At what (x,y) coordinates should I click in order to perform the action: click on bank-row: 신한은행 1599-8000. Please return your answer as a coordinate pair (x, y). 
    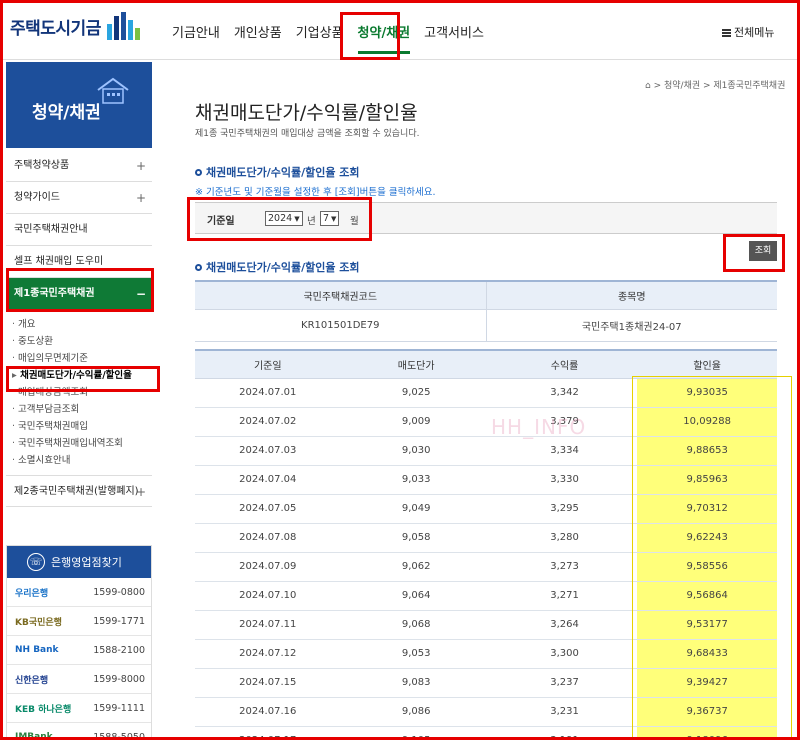
    Looking at the image, I should click on (79, 679).